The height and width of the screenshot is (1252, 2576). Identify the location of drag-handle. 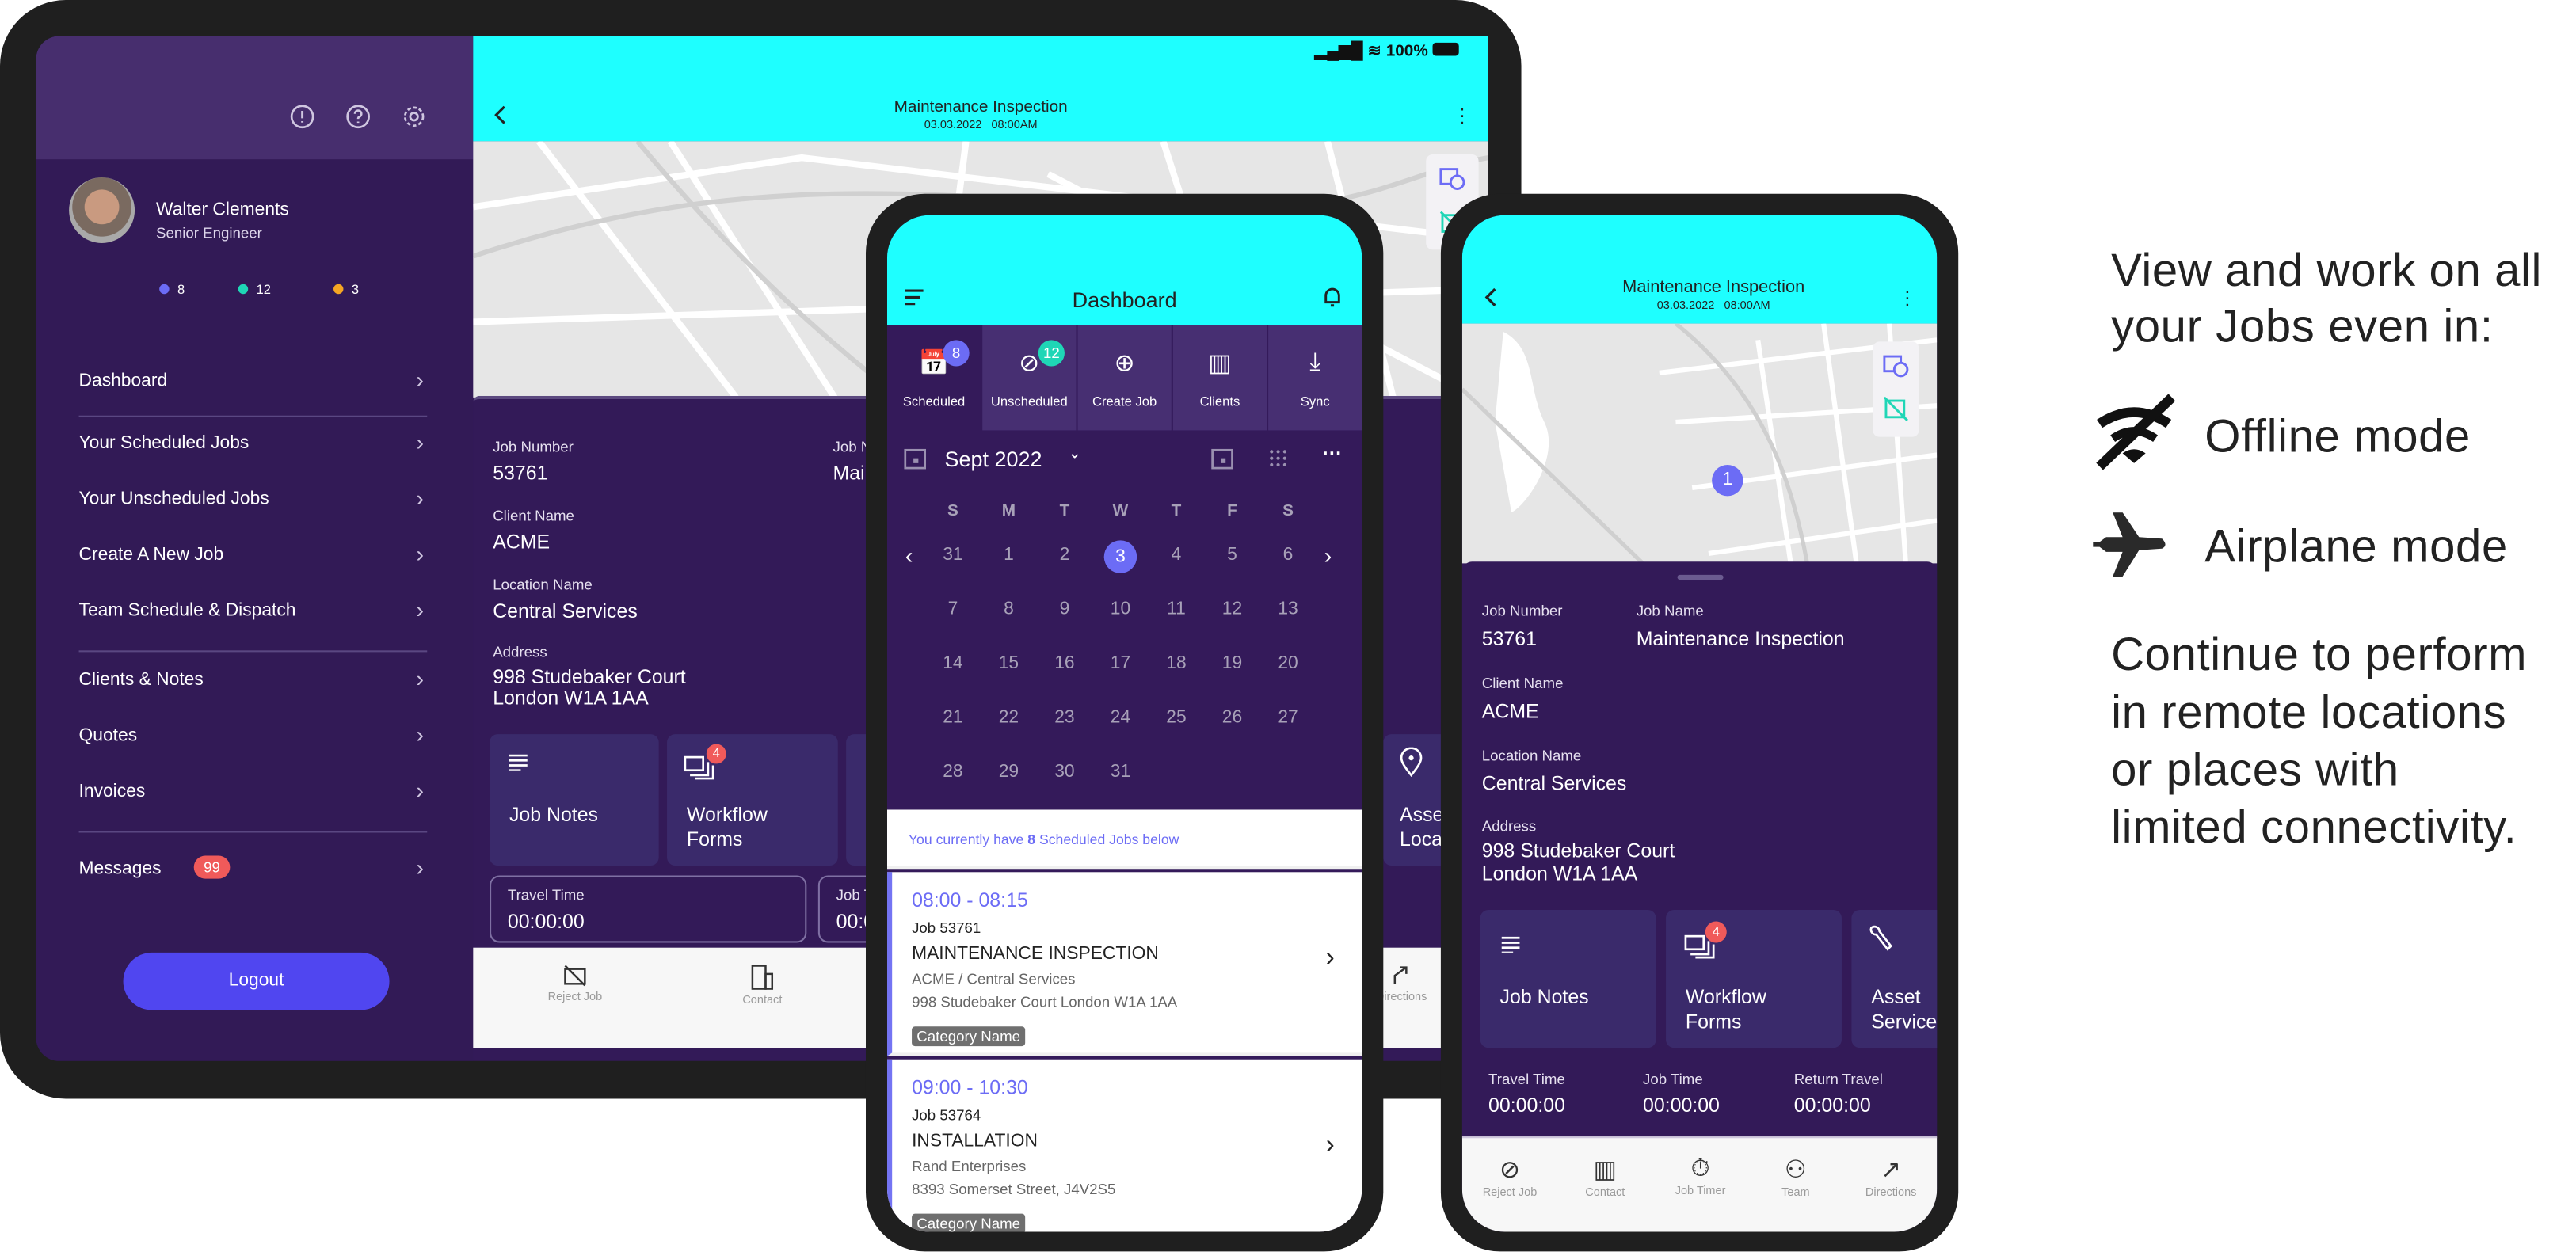
(1701, 577).